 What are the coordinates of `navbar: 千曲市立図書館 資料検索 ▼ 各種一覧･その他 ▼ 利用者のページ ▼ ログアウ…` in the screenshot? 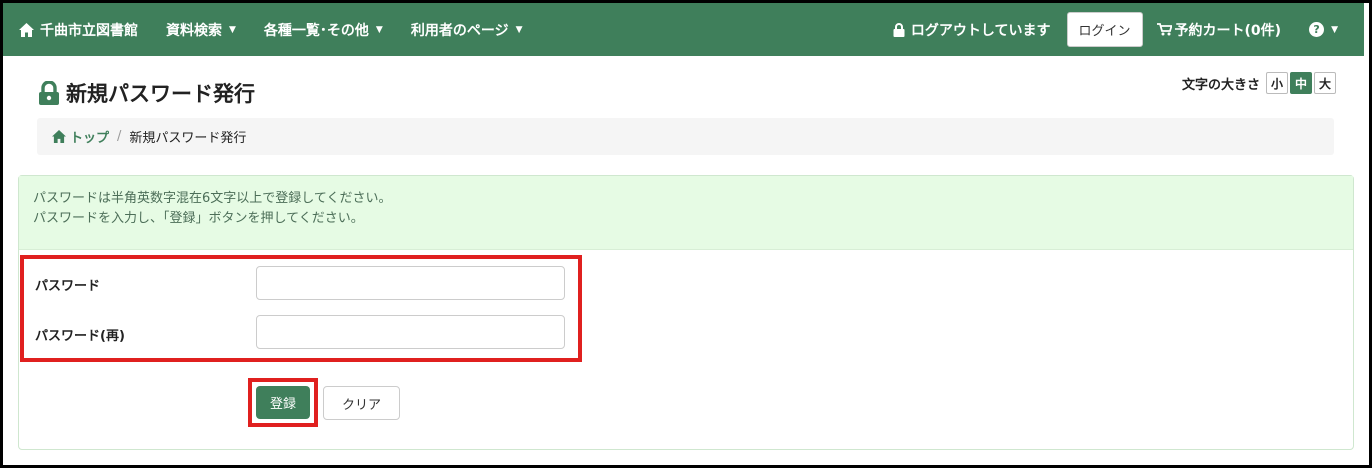 It's located at (683, 29).